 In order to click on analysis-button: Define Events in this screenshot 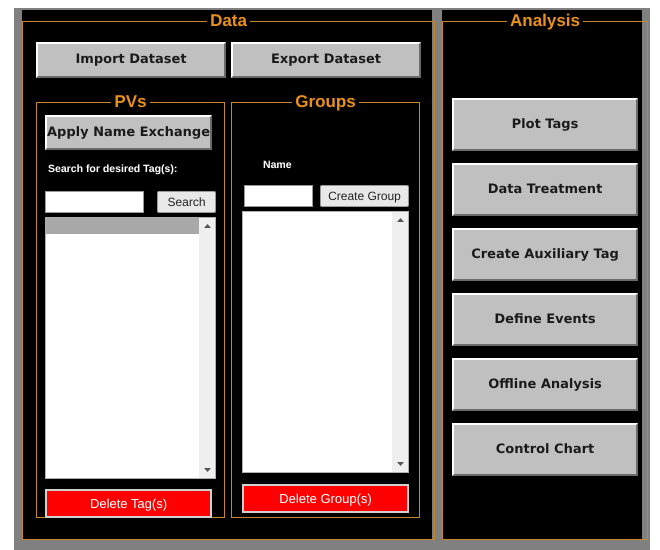, I will do `click(545, 319)`.